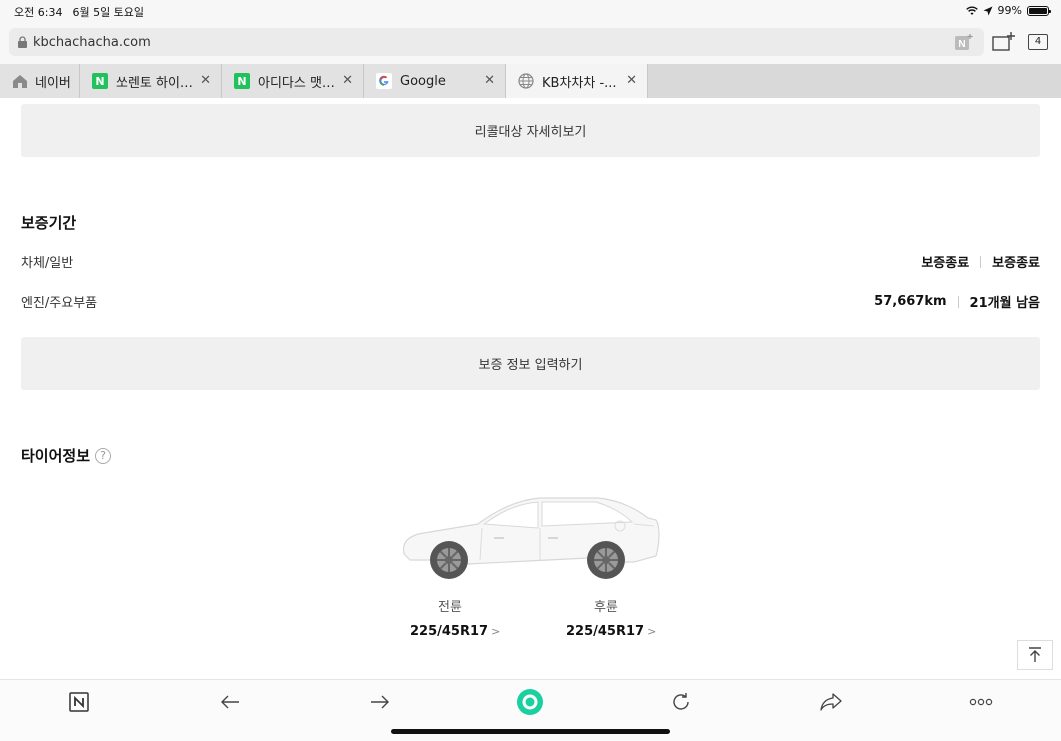 This screenshot has height=741, width=1061. I want to click on arrow-left-icon, so click(230, 702).